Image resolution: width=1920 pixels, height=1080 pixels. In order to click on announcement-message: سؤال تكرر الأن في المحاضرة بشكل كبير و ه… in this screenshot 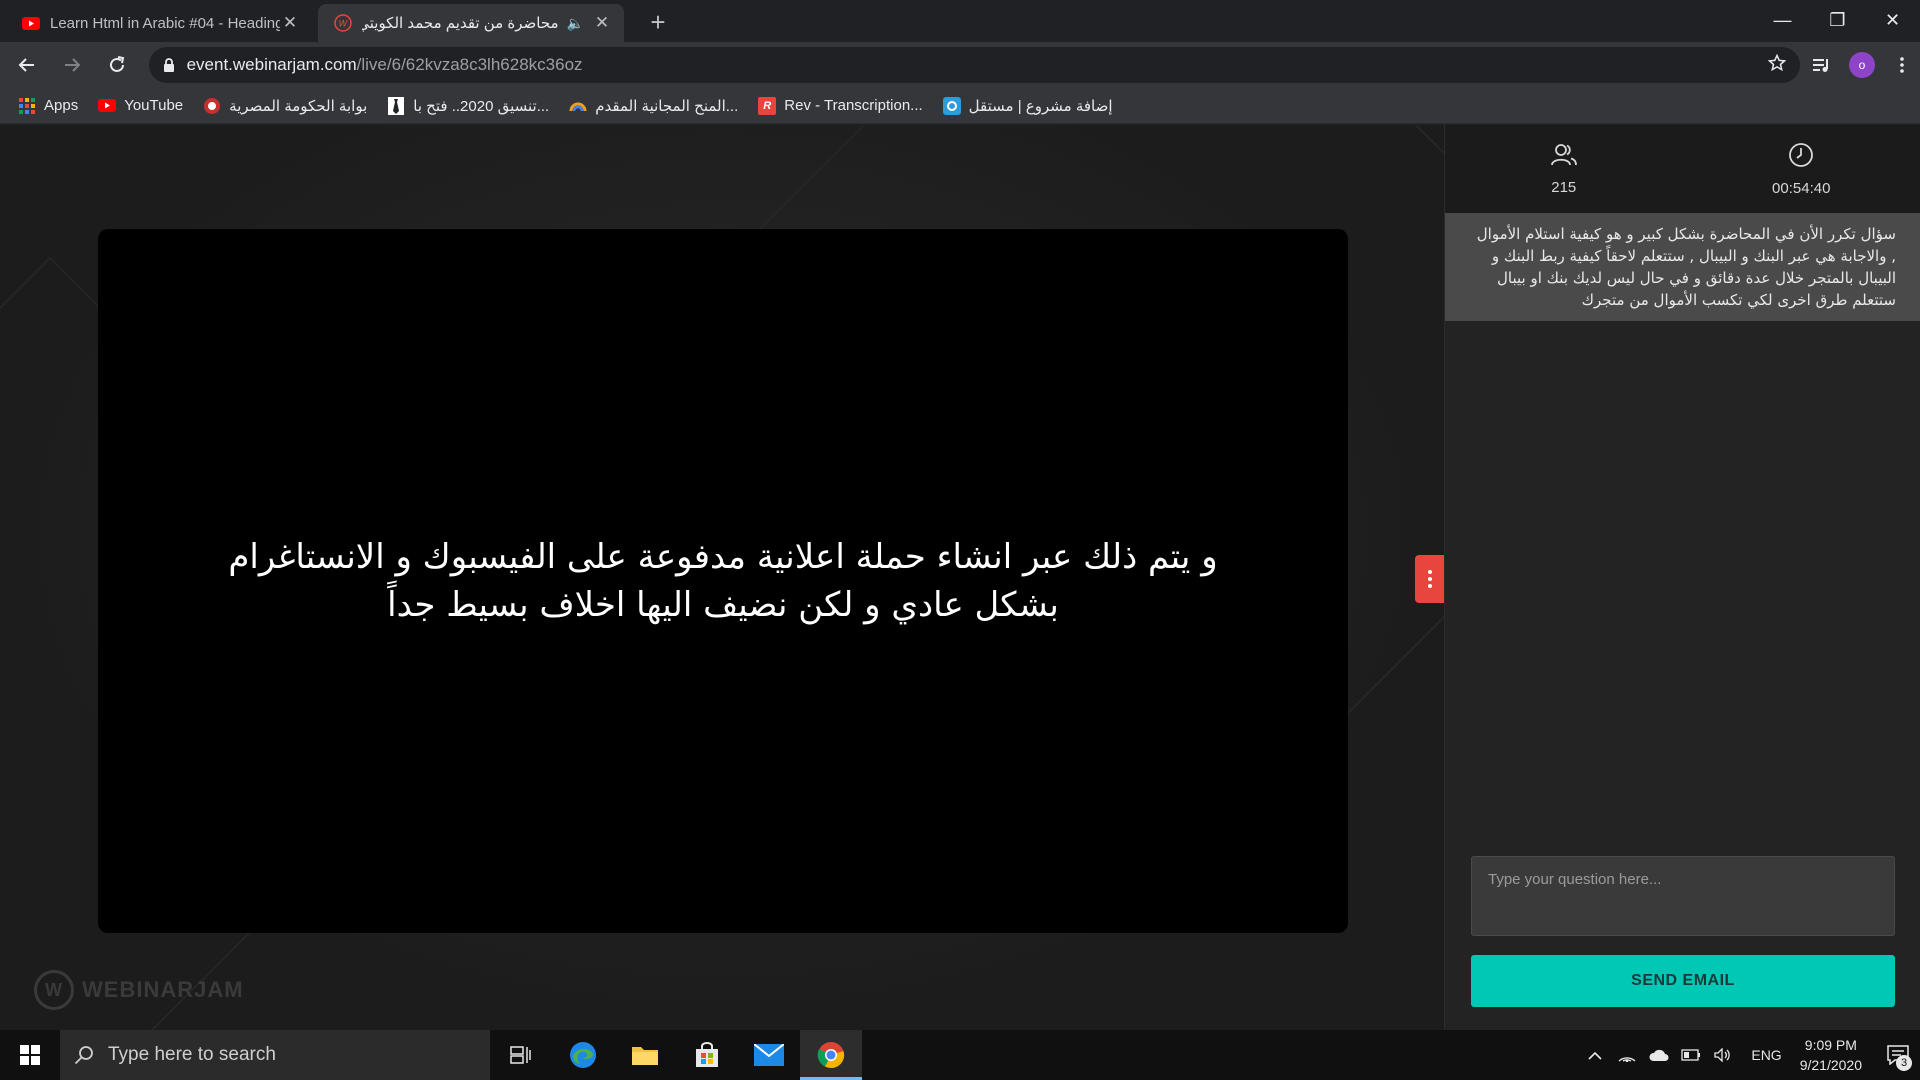, I will do `click(1682, 267)`.